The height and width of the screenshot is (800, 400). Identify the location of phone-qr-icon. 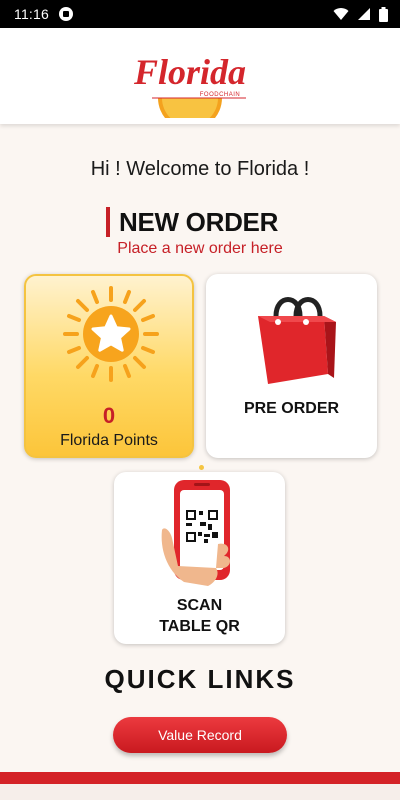
(195, 533).